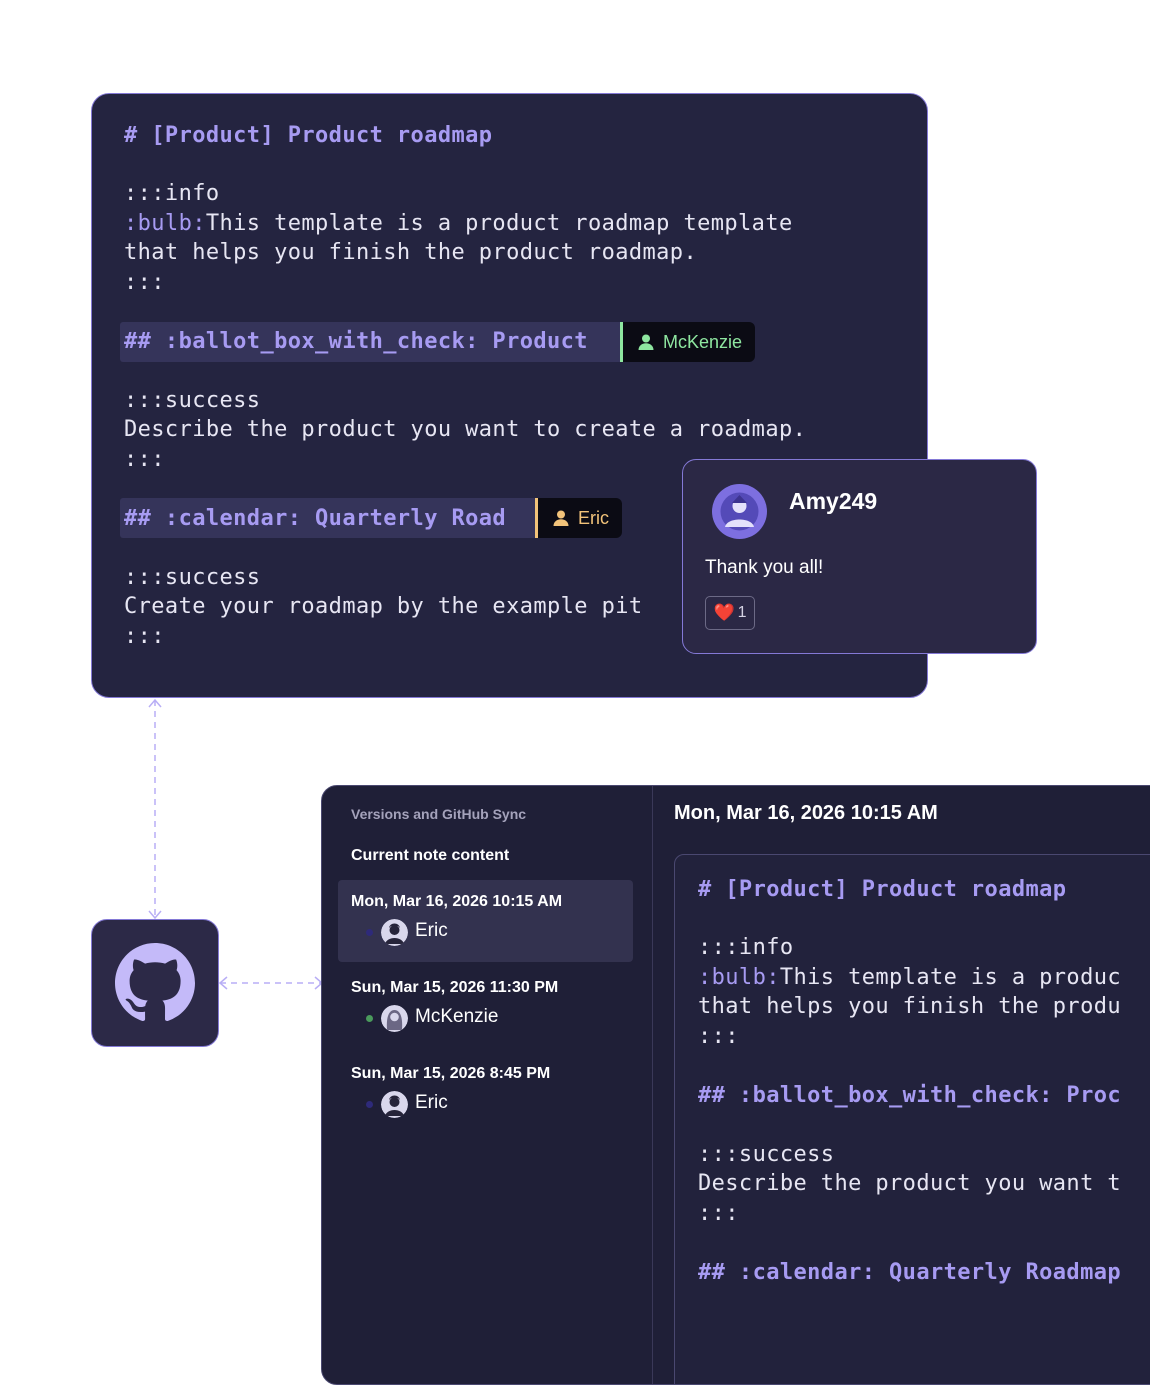 This screenshot has height=1385, width=1150. I want to click on preview-info-close-line: :::, so click(718, 1036).